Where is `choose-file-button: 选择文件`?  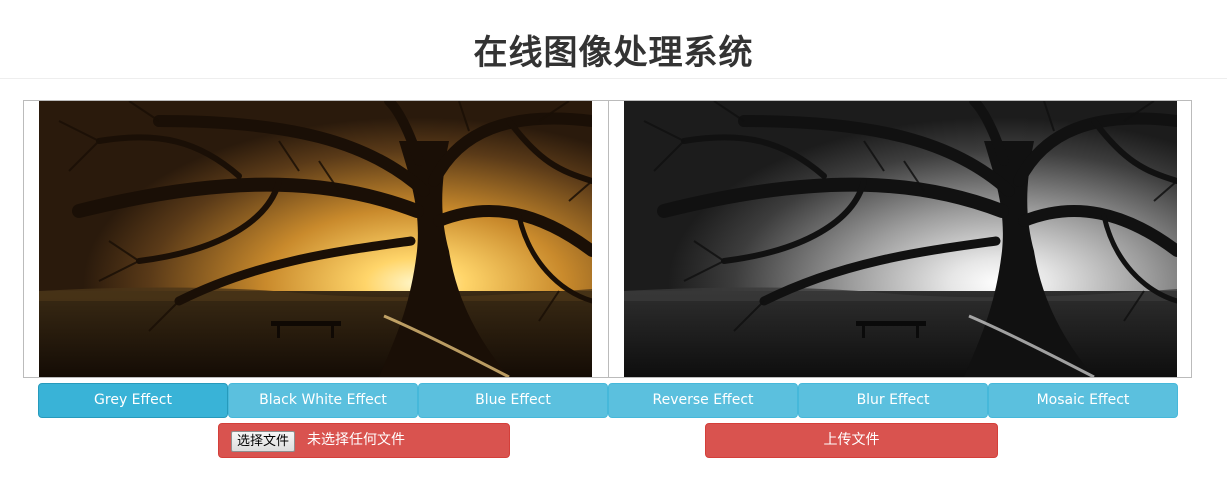
choose-file-button: 选择文件 is located at coordinates (263, 441).